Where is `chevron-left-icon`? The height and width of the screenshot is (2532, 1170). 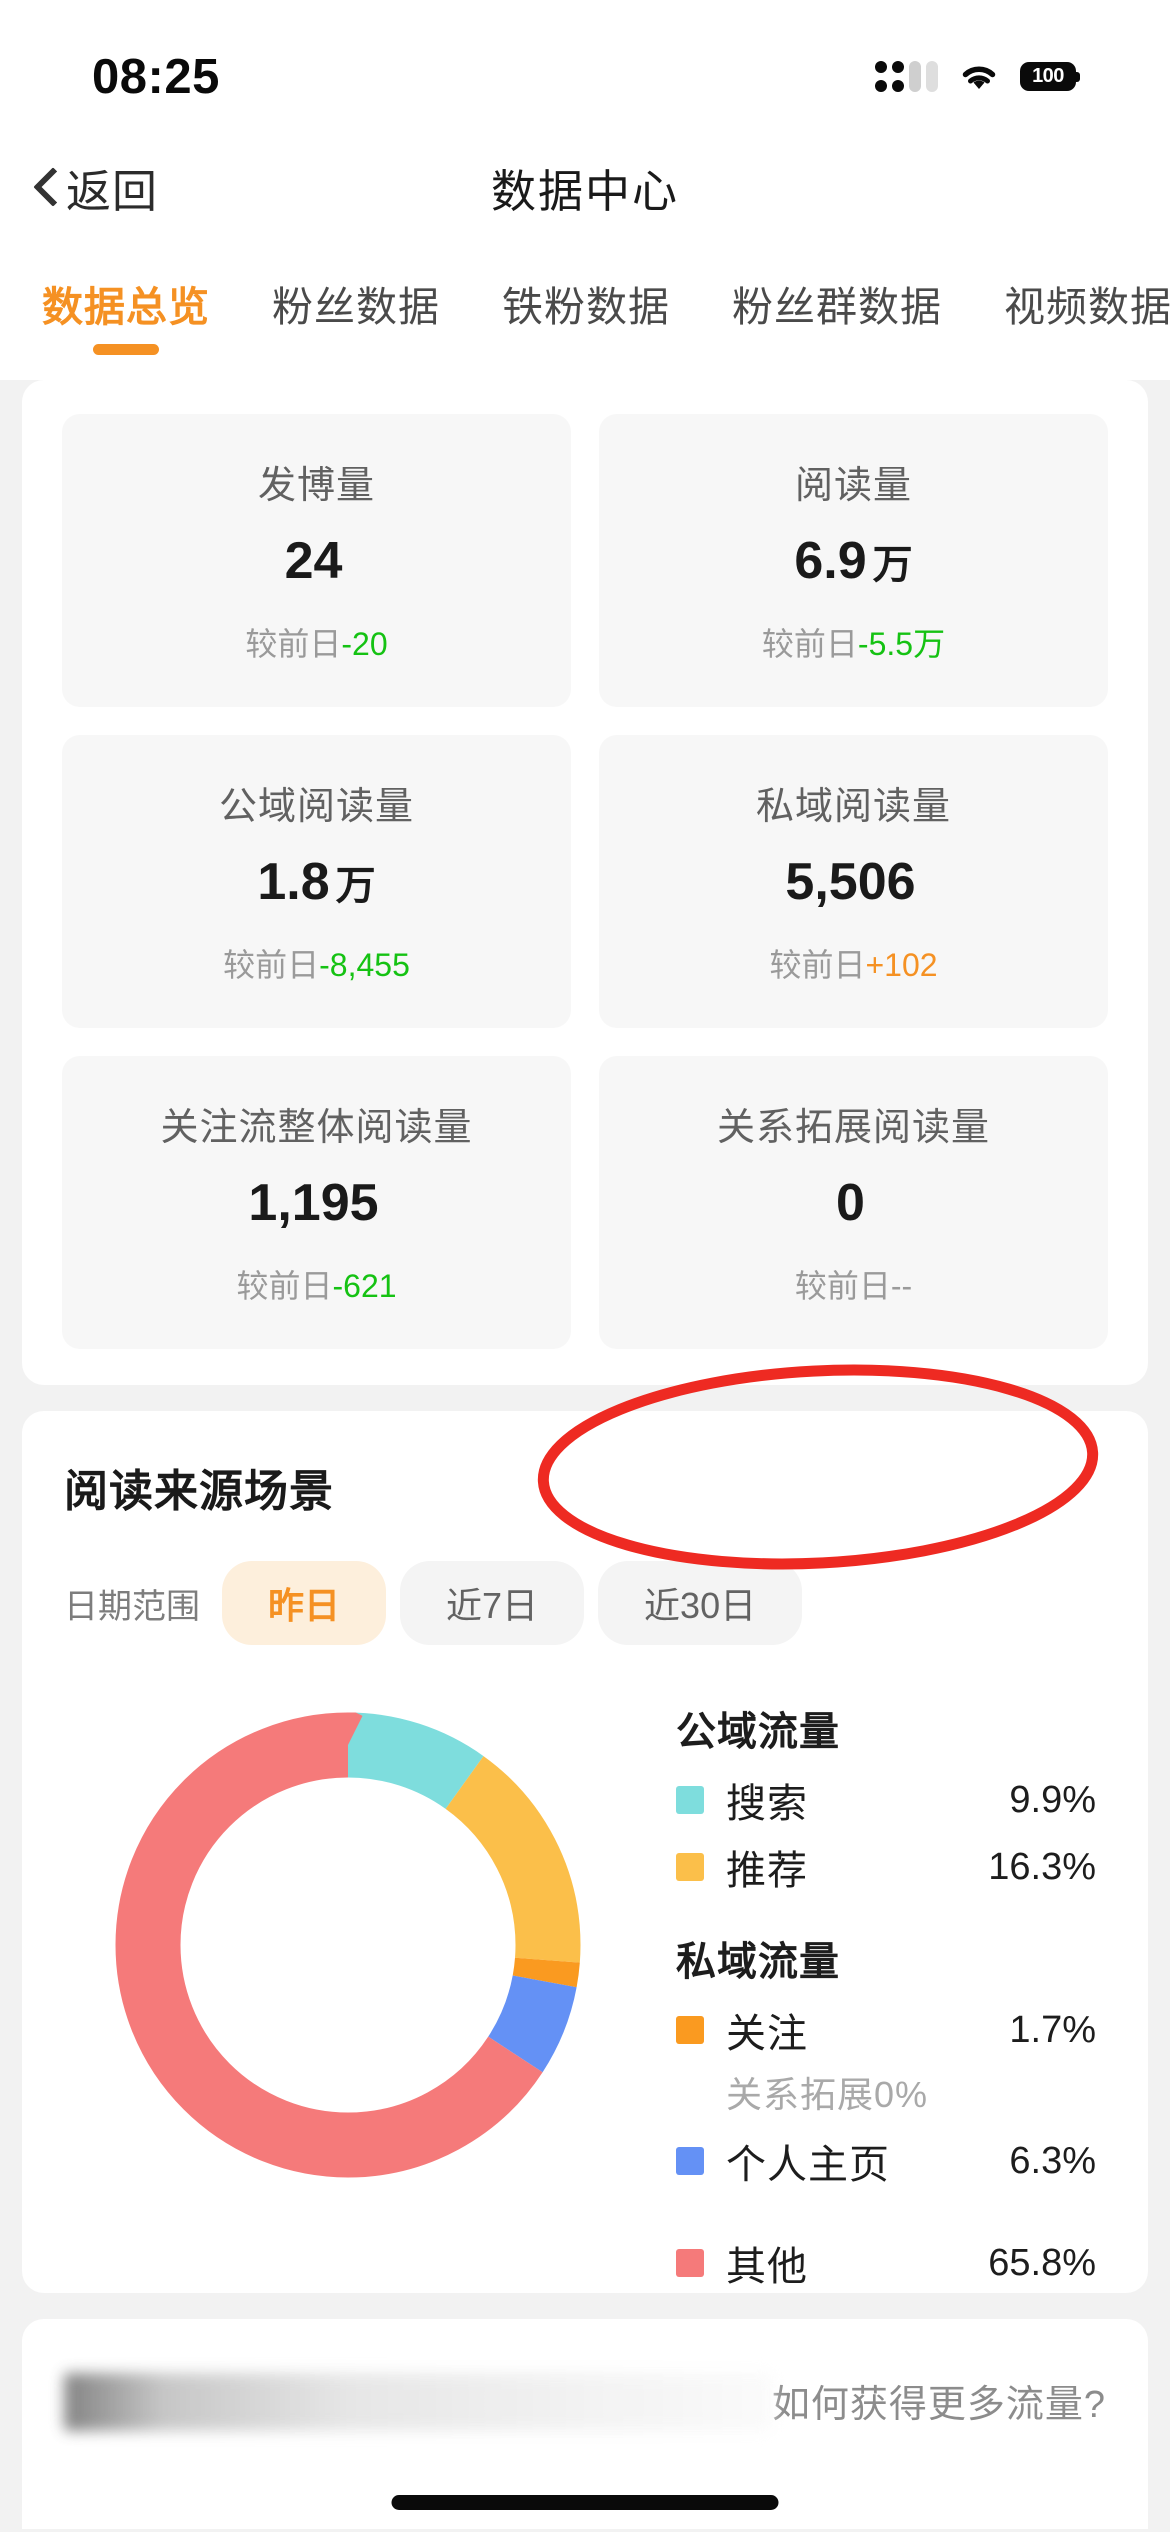
chevron-left-icon is located at coordinates (45, 188).